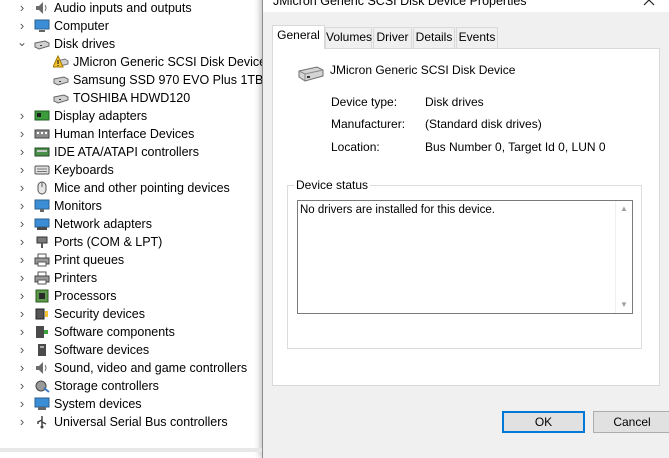 The height and width of the screenshot is (458, 669). I want to click on cancel-button: Cancel, so click(631, 422).